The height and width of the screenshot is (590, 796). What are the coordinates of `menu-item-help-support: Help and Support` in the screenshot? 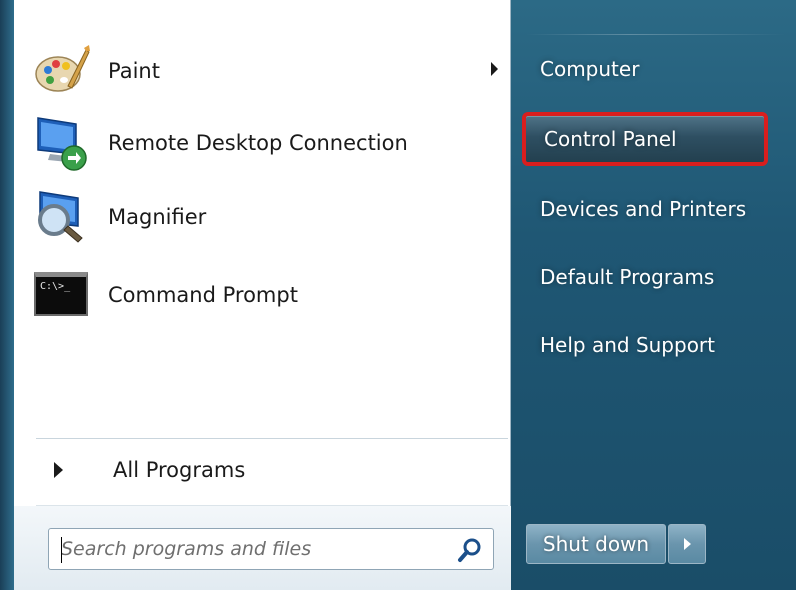 It's located at (645, 345).